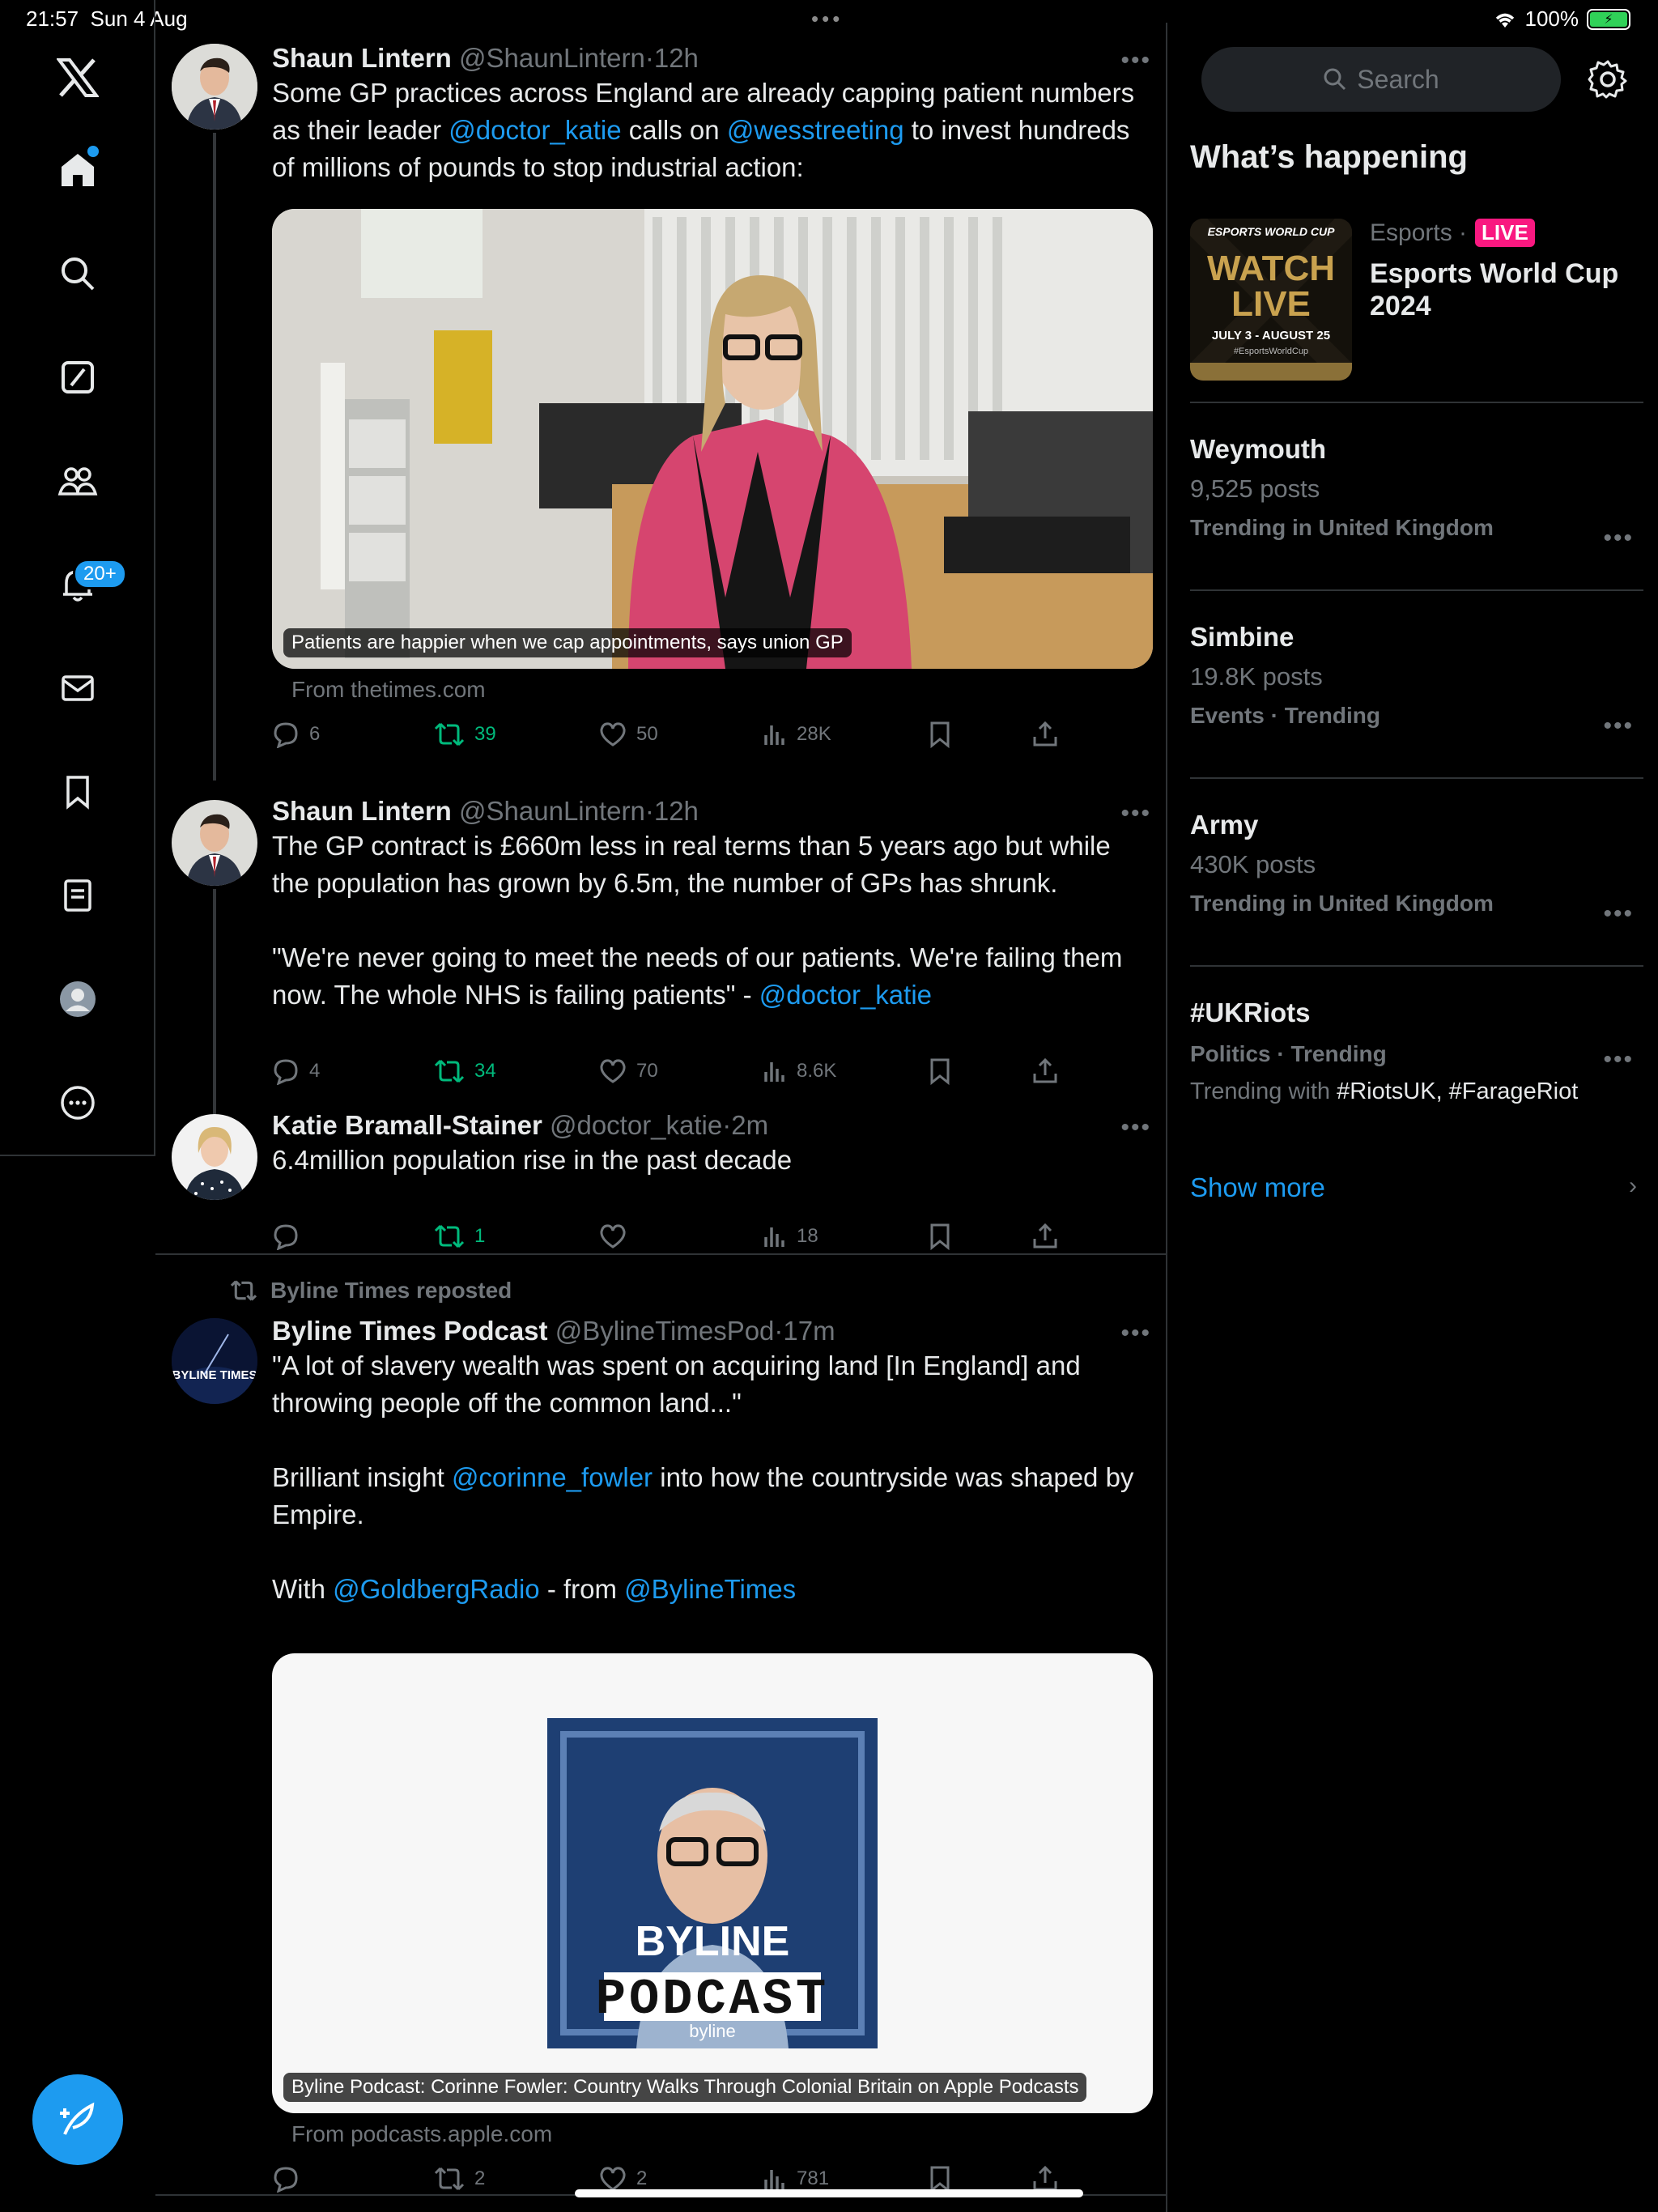 This screenshot has height=2212, width=1658. What do you see at coordinates (296, 1071) in the screenshot?
I see `reply-button: 4` at bounding box center [296, 1071].